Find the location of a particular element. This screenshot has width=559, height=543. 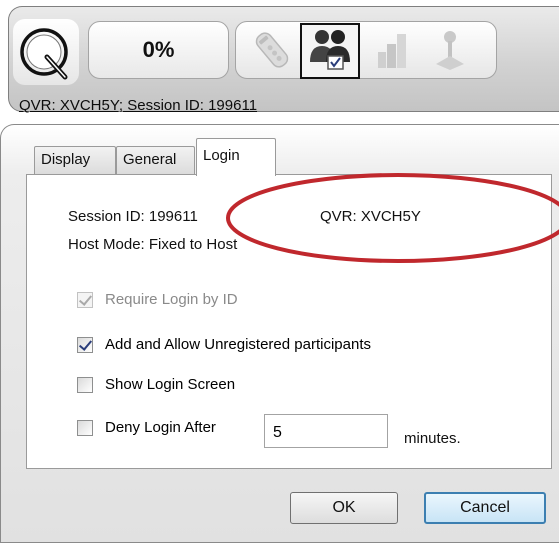

participants-icon is located at coordinates (330, 51).